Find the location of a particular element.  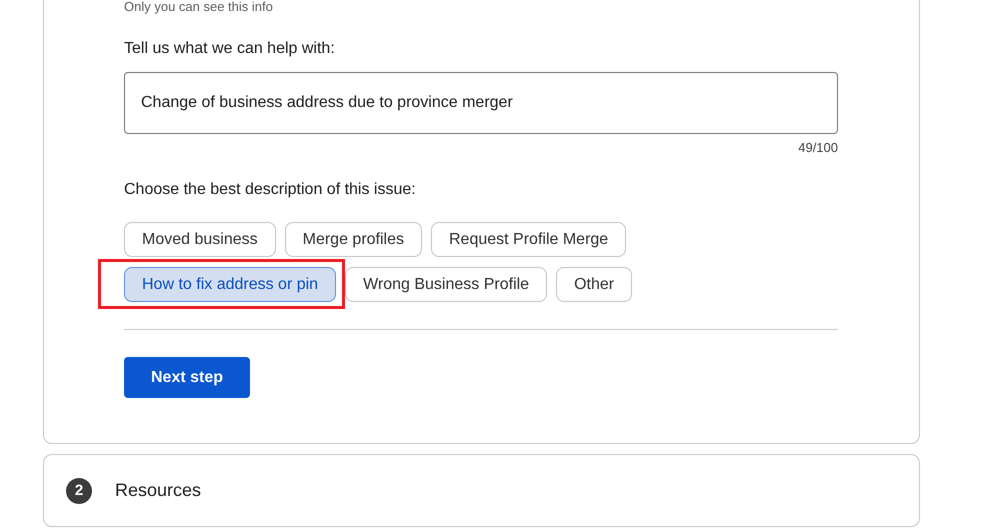

option-chip: Moved business is located at coordinates (200, 239).